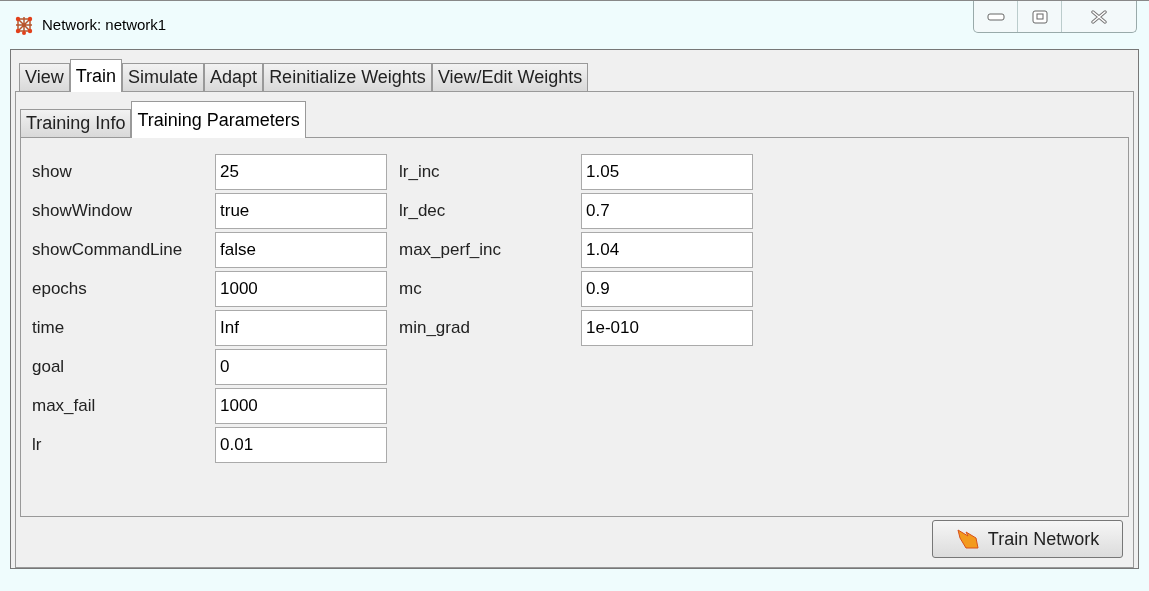  I want to click on input-field: 0.9, so click(667, 289).